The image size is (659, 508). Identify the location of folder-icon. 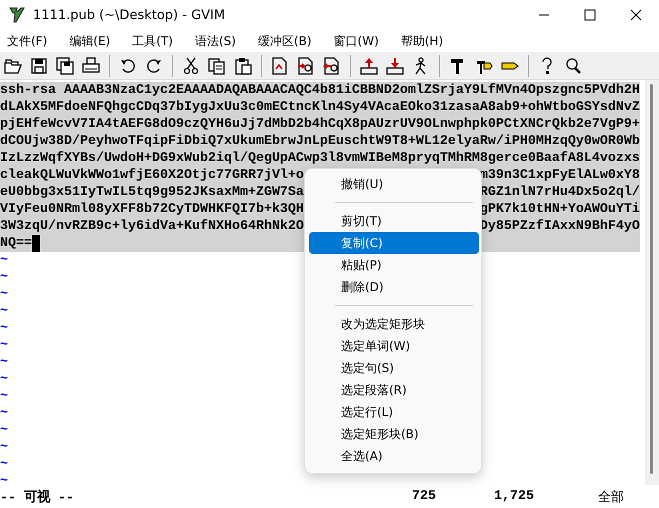
(13, 65).